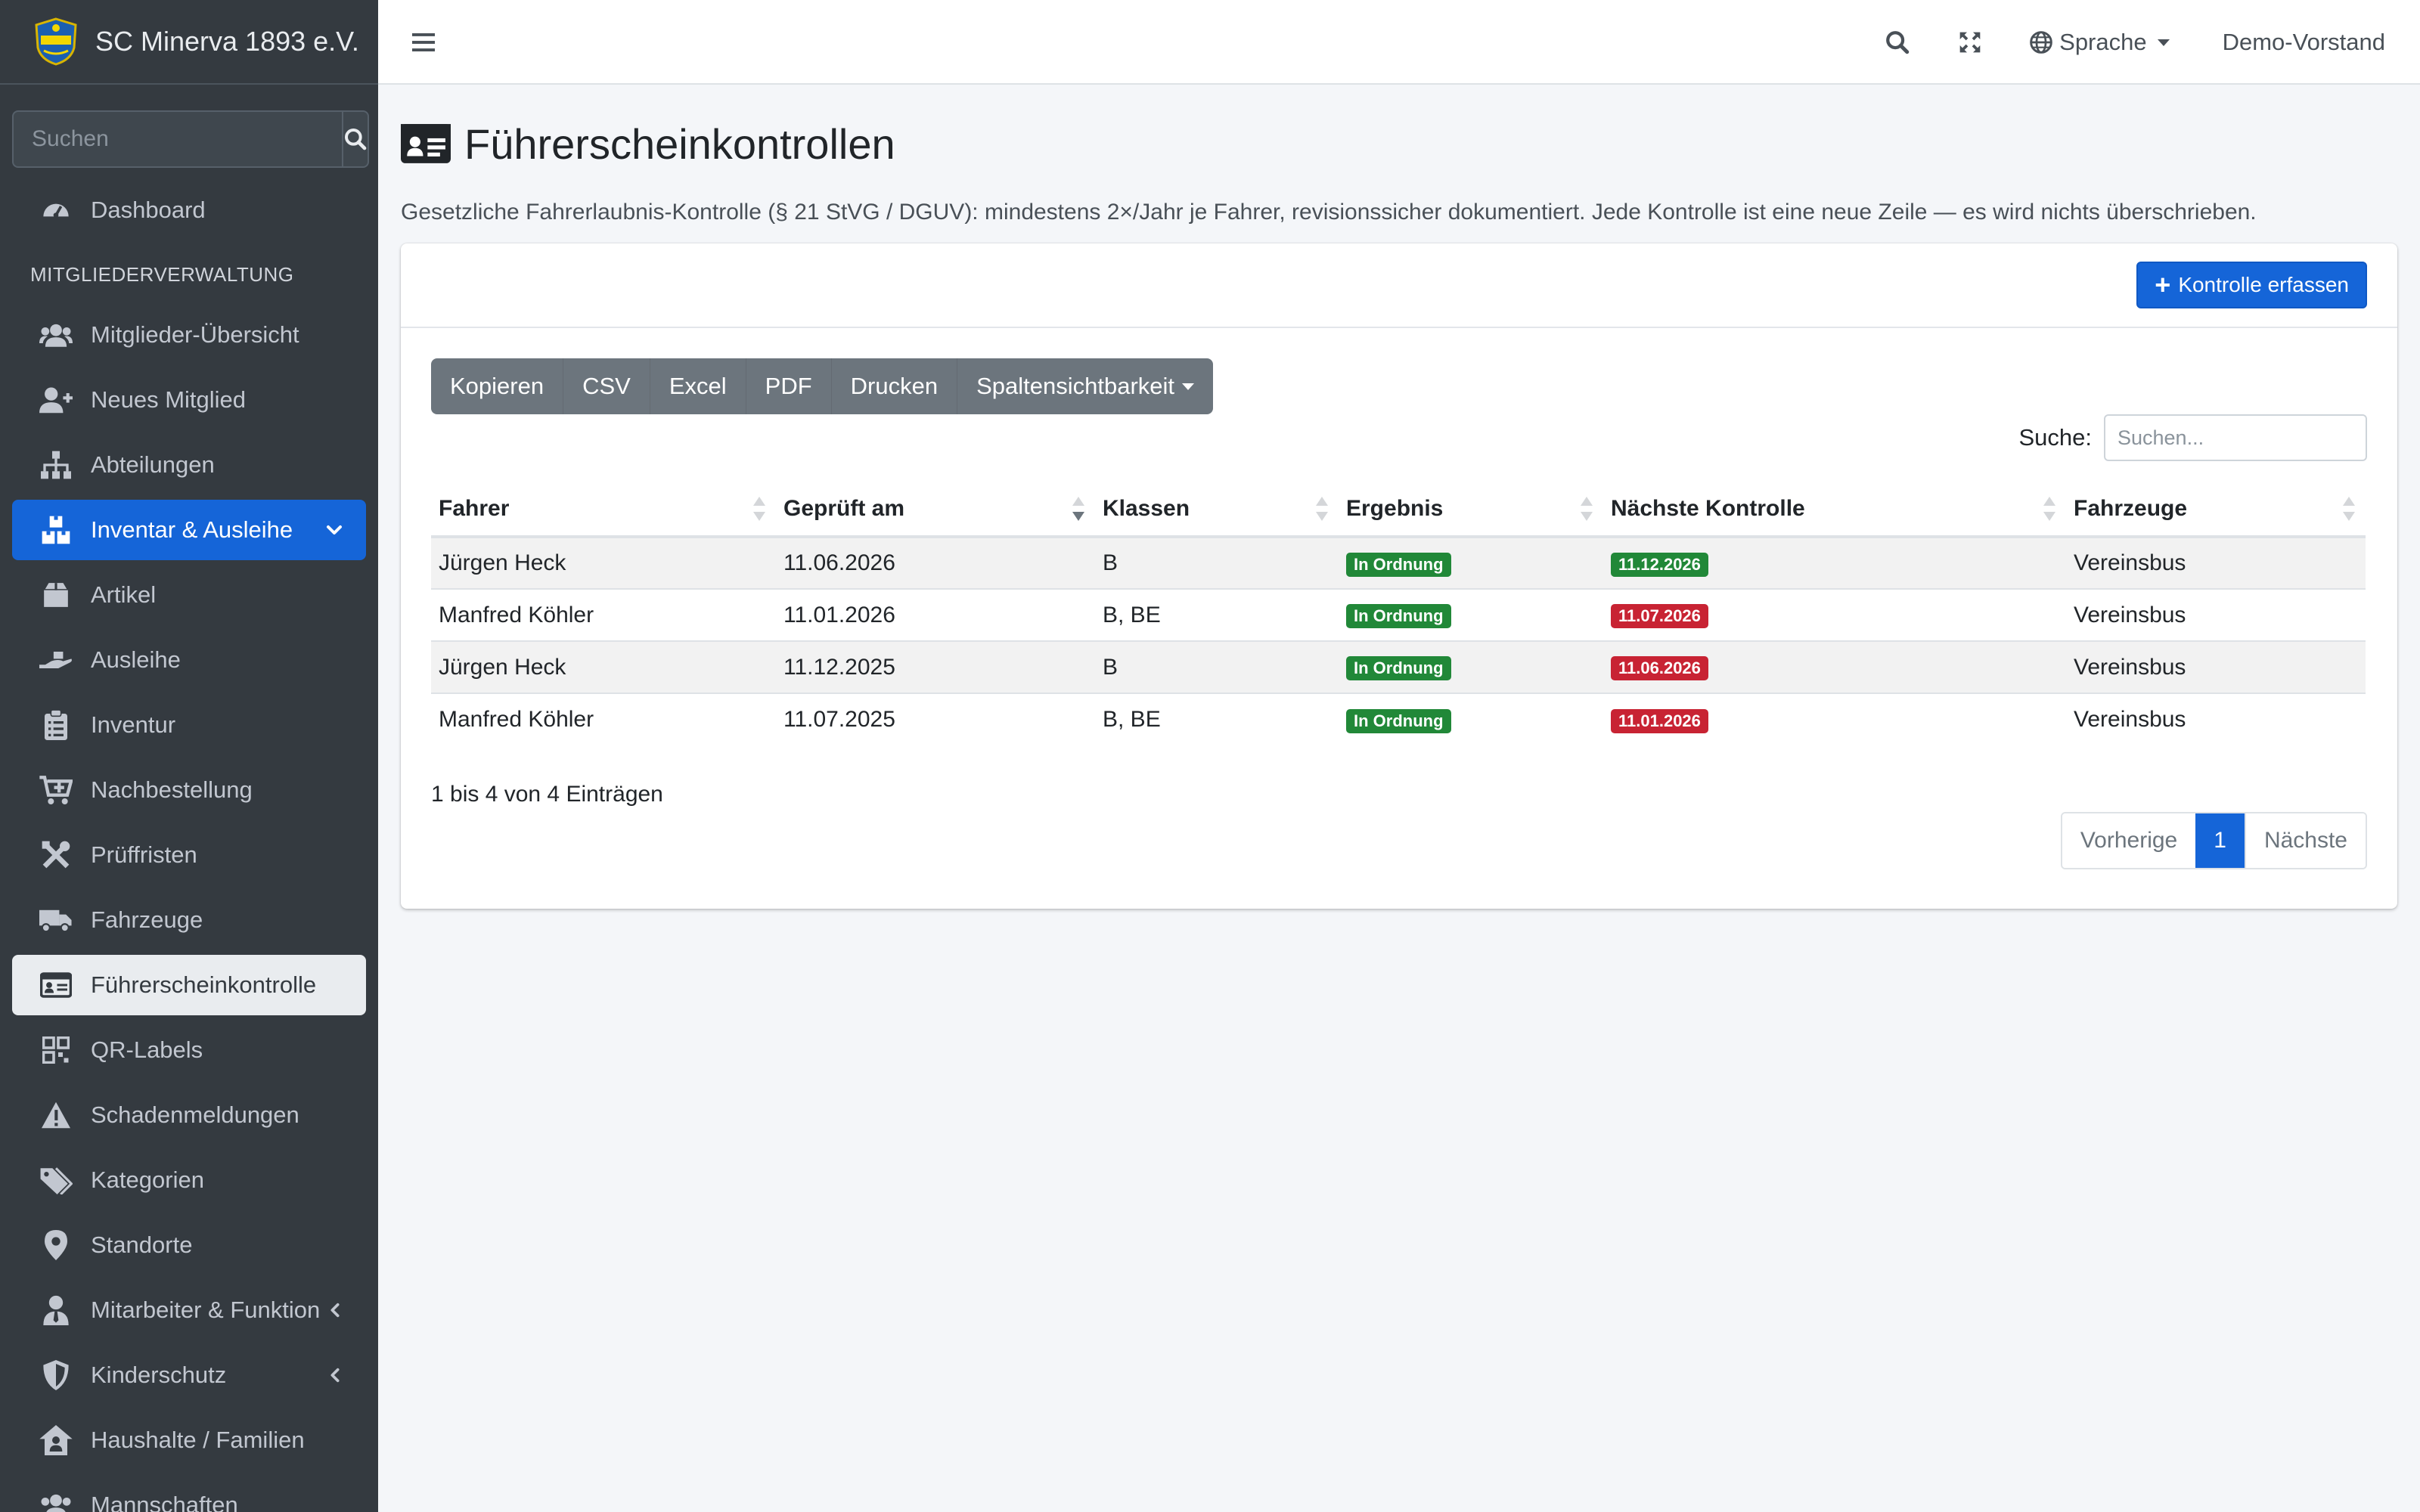 This screenshot has height=1512, width=2420. What do you see at coordinates (844, 508) in the screenshot?
I see `column-header-label: Geprüft am` at bounding box center [844, 508].